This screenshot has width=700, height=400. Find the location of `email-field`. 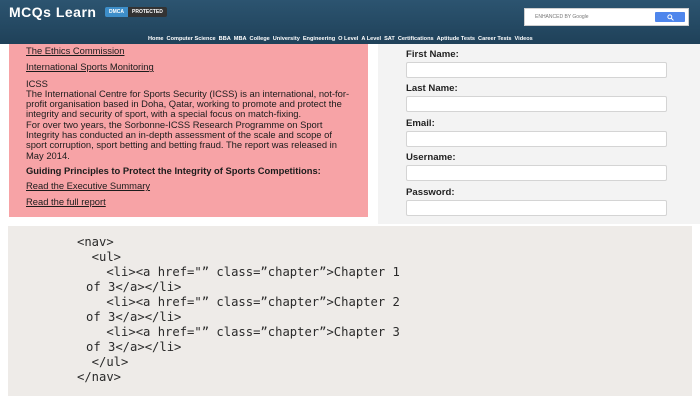

email-field is located at coordinates (536, 139).